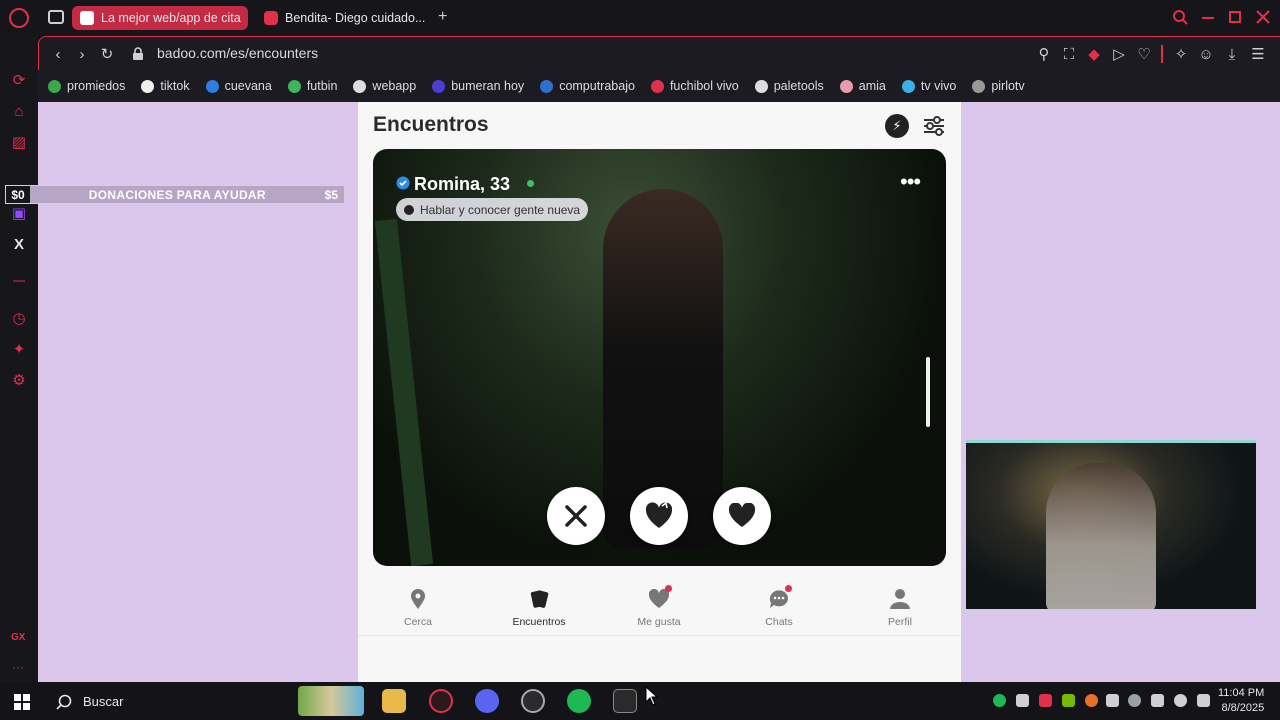 The height and width of the screenshot is (720, 1280). What do you see at coordinates (442, 17) in the screenshot?
I see `new-tab-button: +` at bounding box center [442, 17].